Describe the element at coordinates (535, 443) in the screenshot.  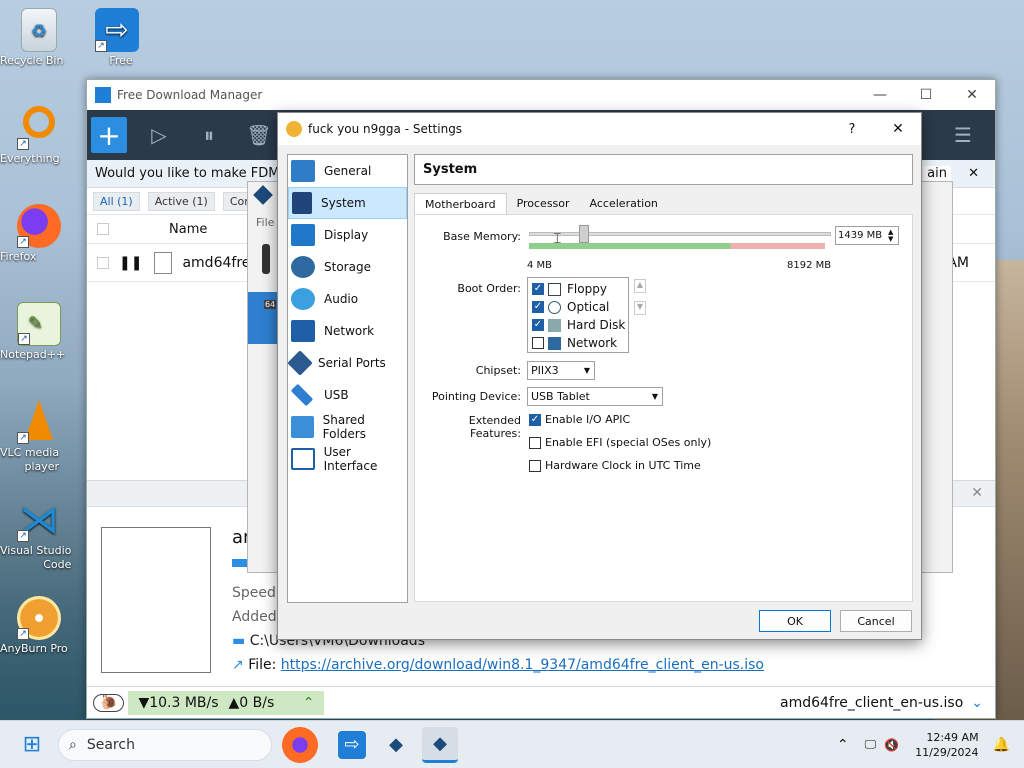
I see `efi-checkbox` at that location.